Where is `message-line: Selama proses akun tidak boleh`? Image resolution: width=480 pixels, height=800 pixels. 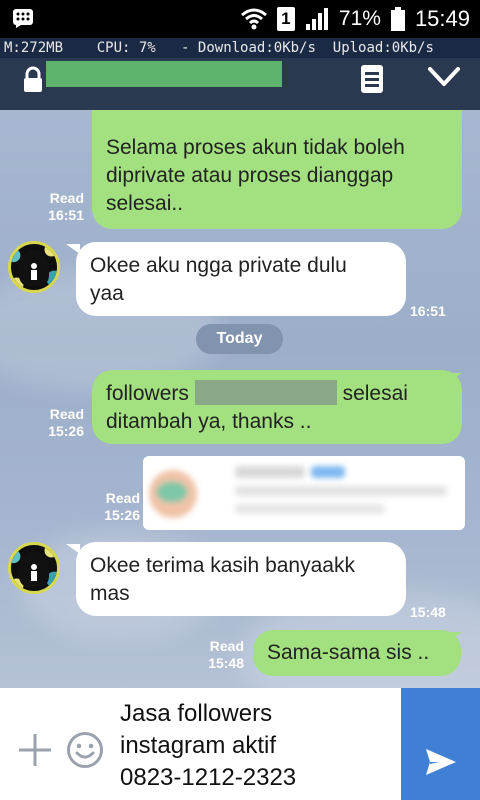
message-line: Selama proses akun tidak boleh is located at coordinates (255, 147).